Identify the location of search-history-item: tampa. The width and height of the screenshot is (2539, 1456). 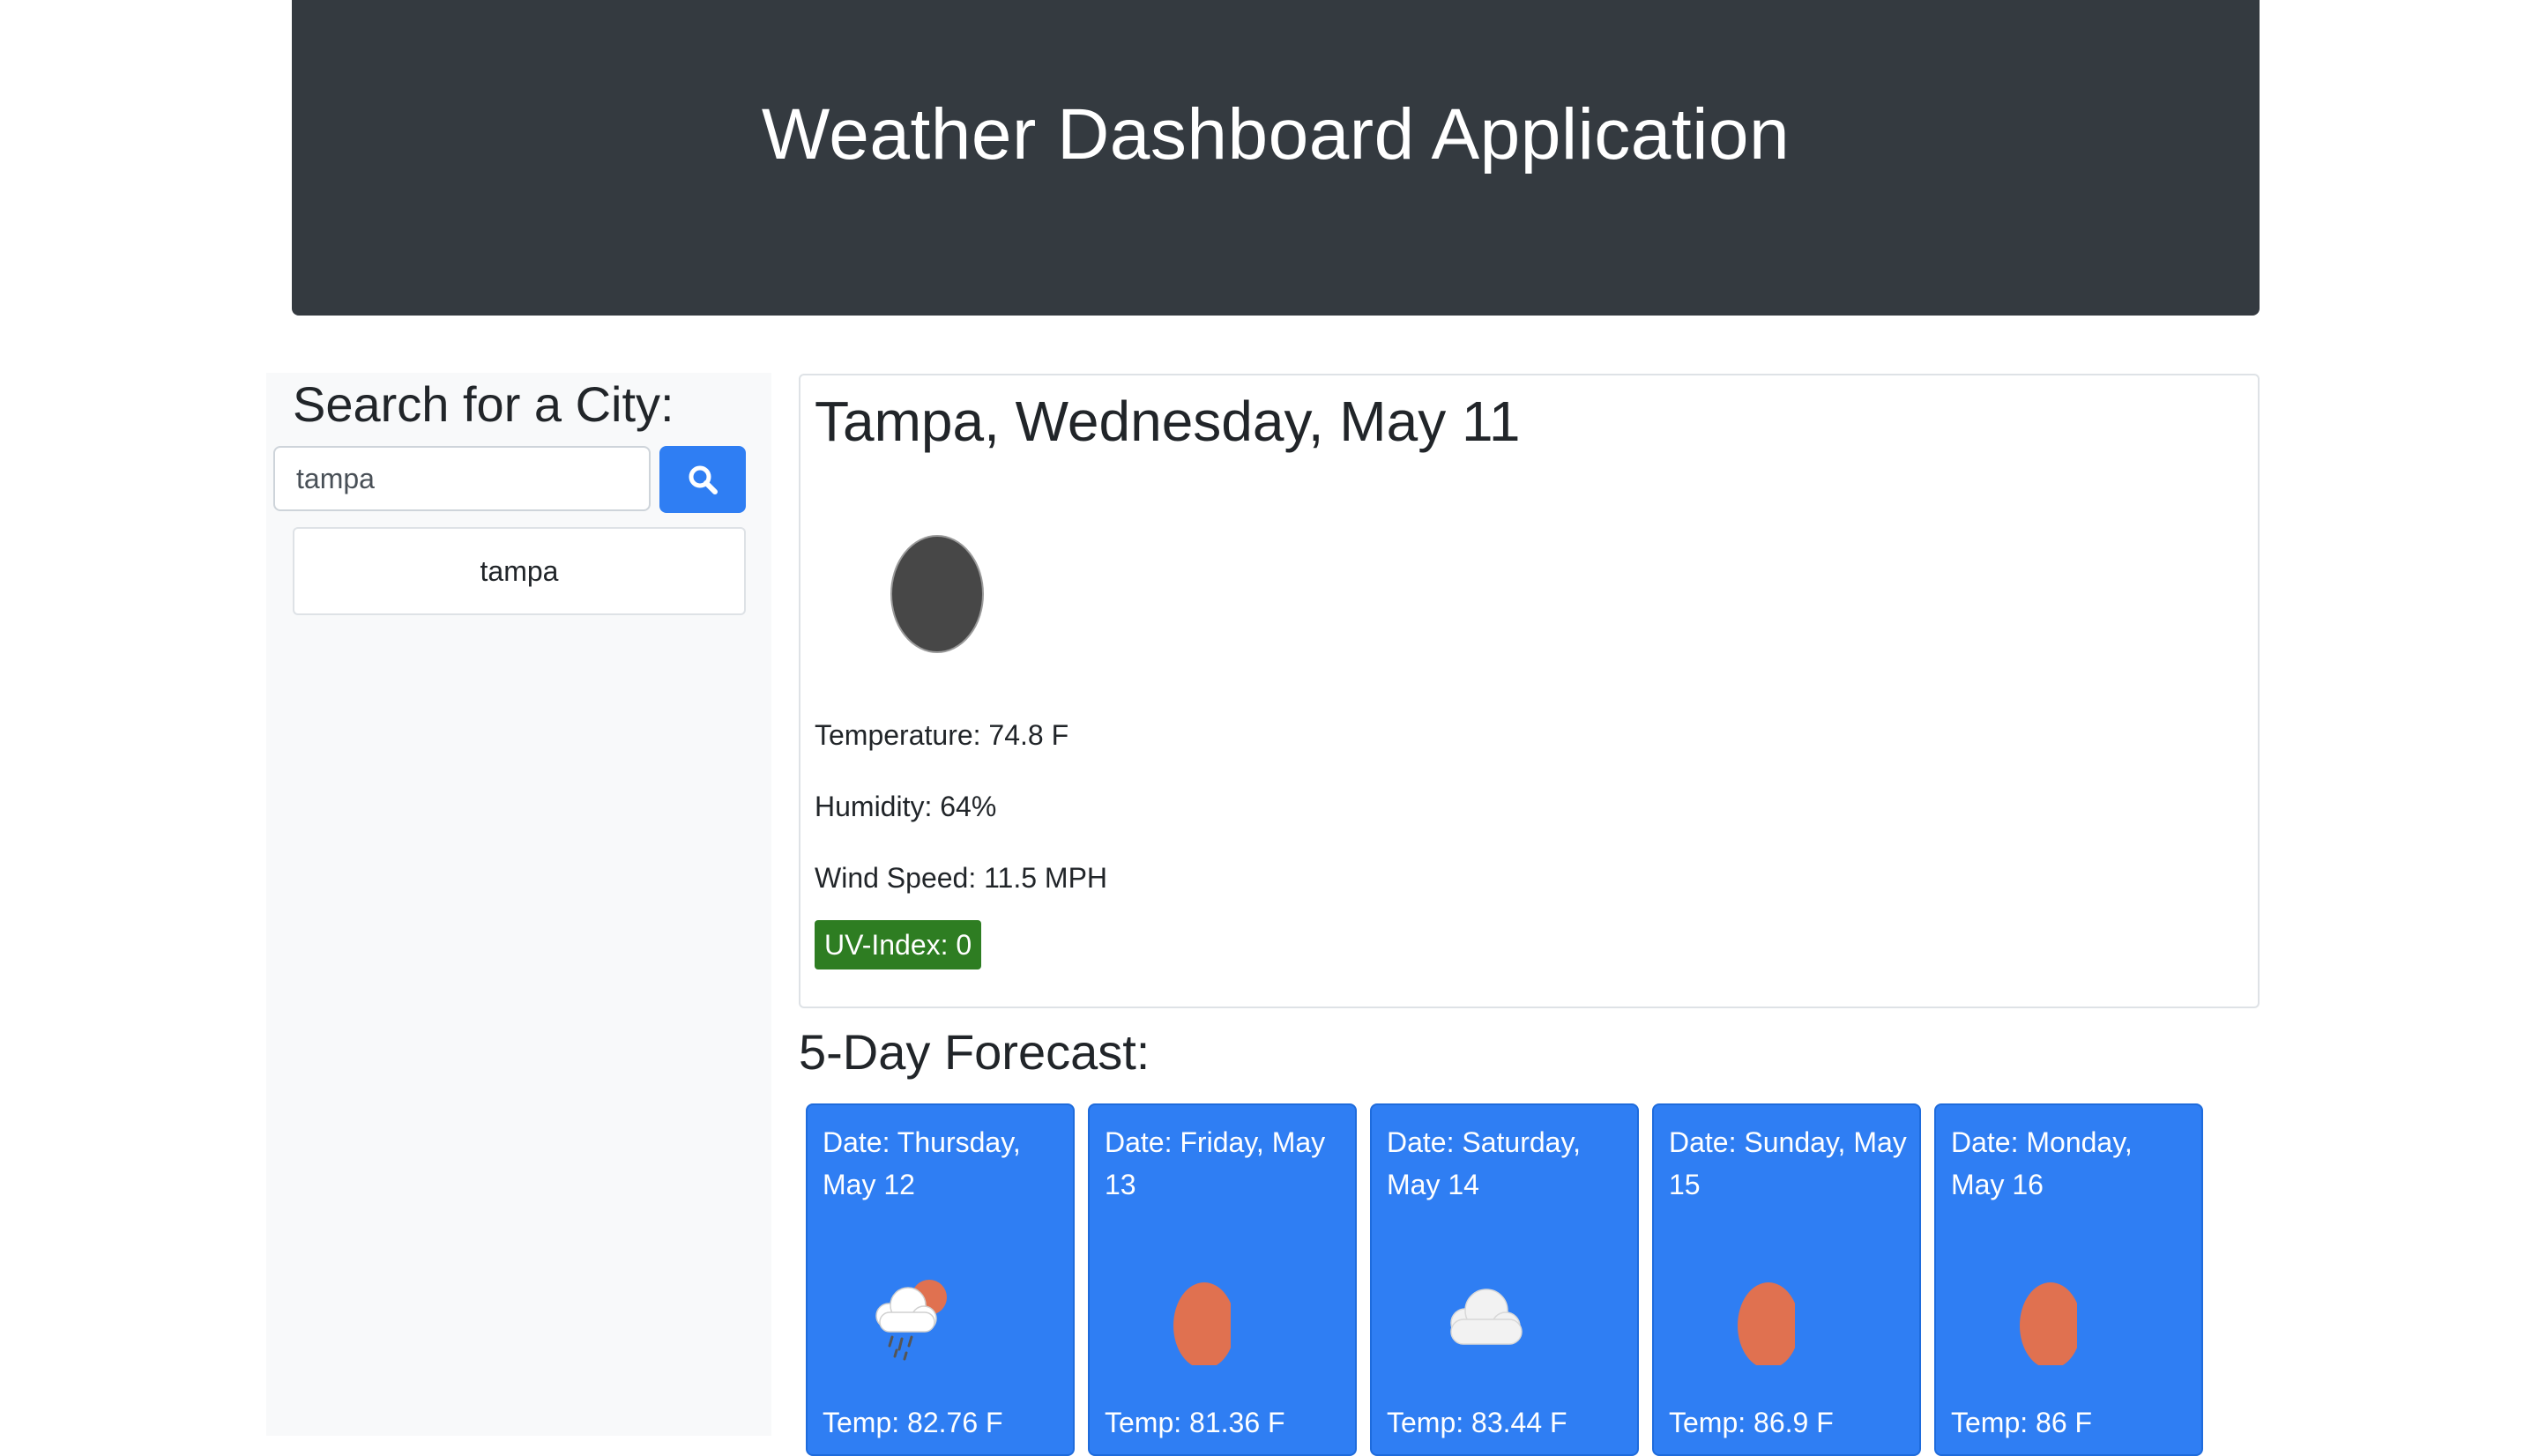
(519, 571).